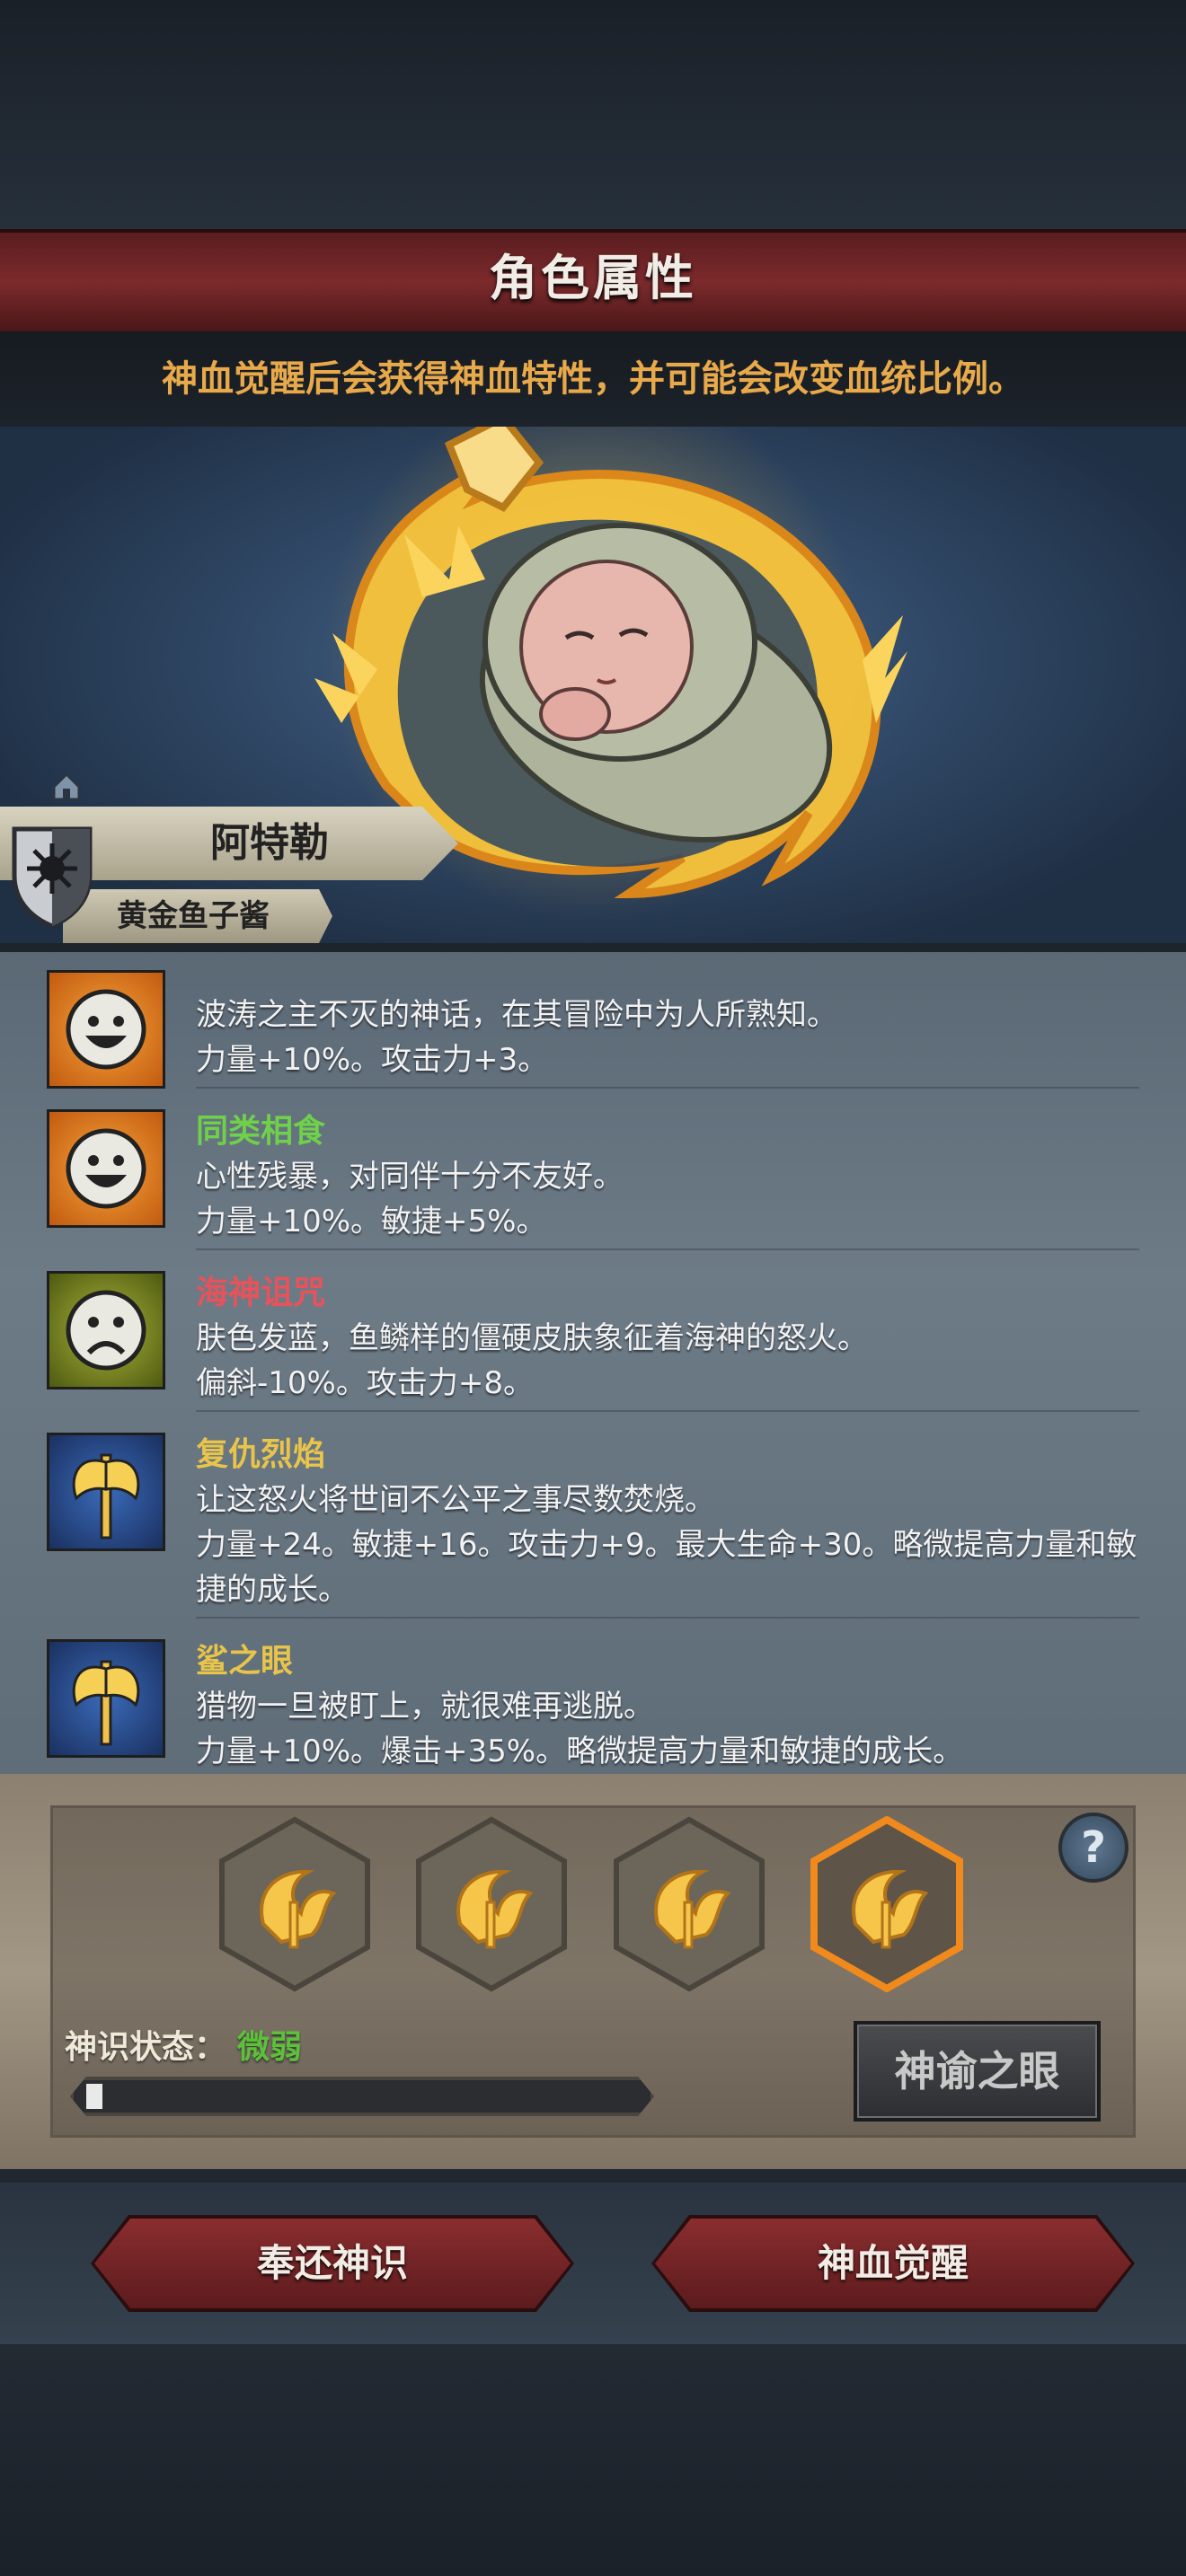 The image size is (1186, 2576). Describe the element at coordinates (94, 2096) in the screenshot. I see `progress-fill` at that location.